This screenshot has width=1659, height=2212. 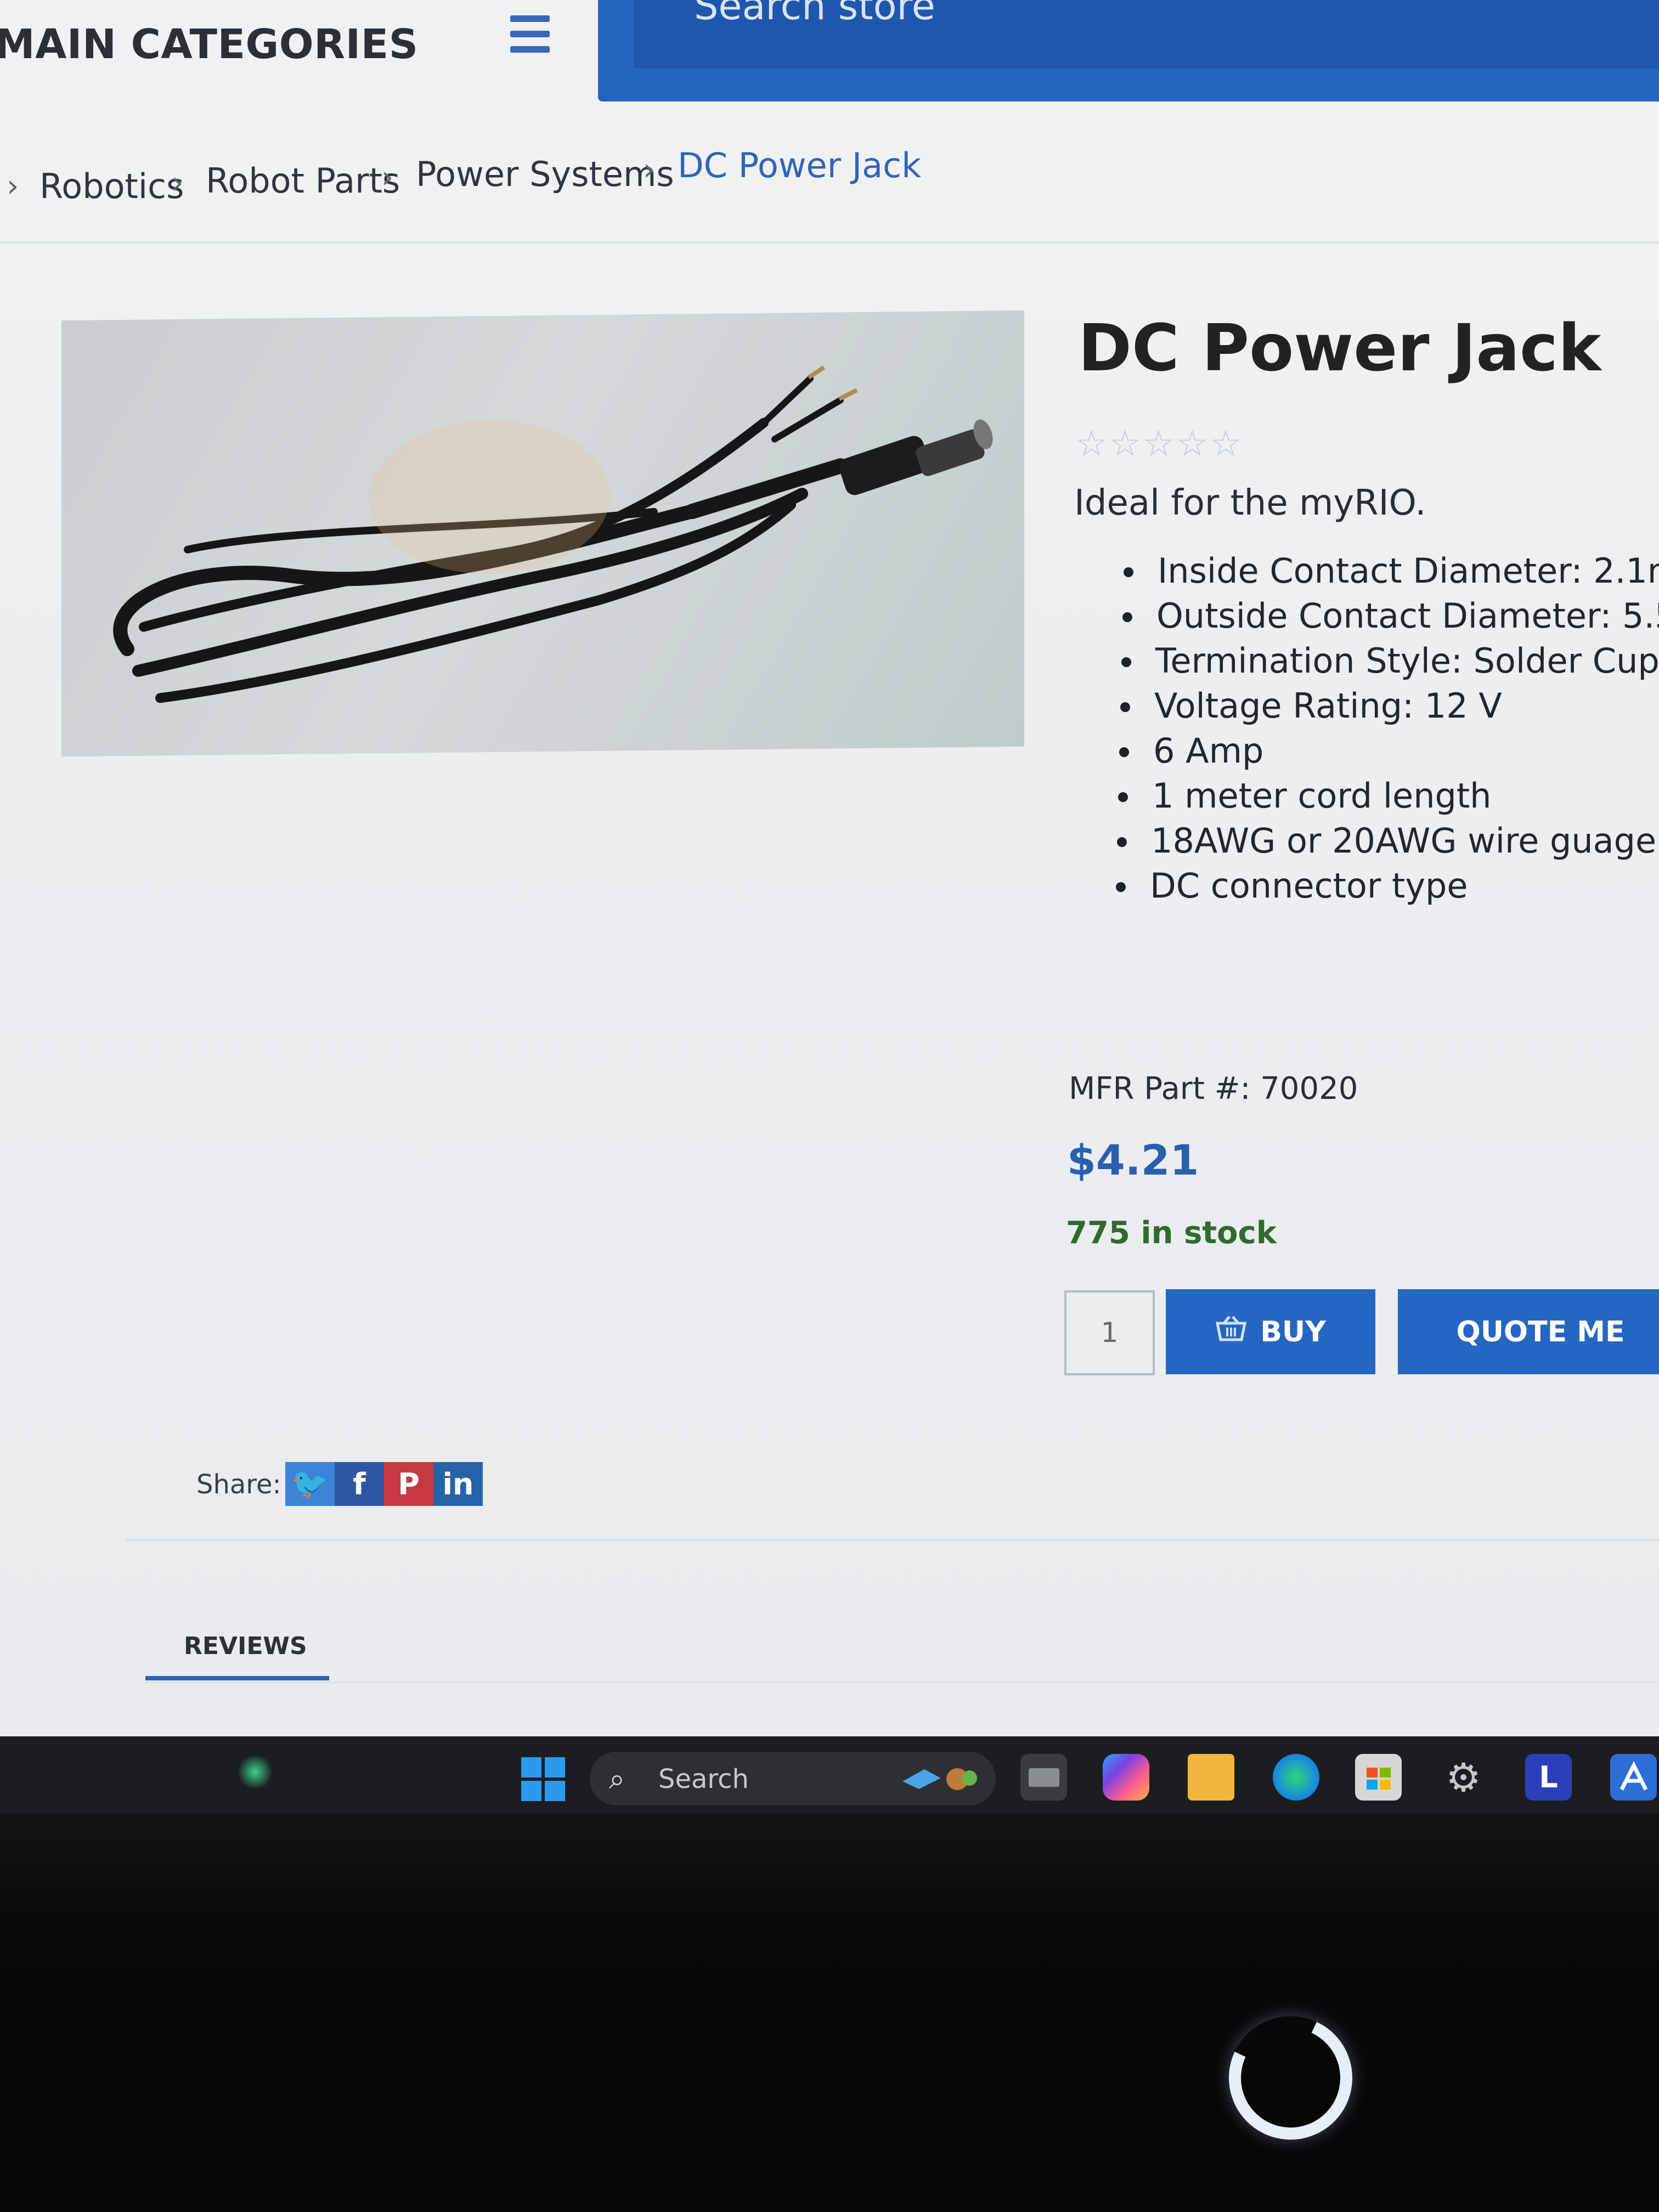 I want to click on copilot-icon, so click(x=1126, y=1778).